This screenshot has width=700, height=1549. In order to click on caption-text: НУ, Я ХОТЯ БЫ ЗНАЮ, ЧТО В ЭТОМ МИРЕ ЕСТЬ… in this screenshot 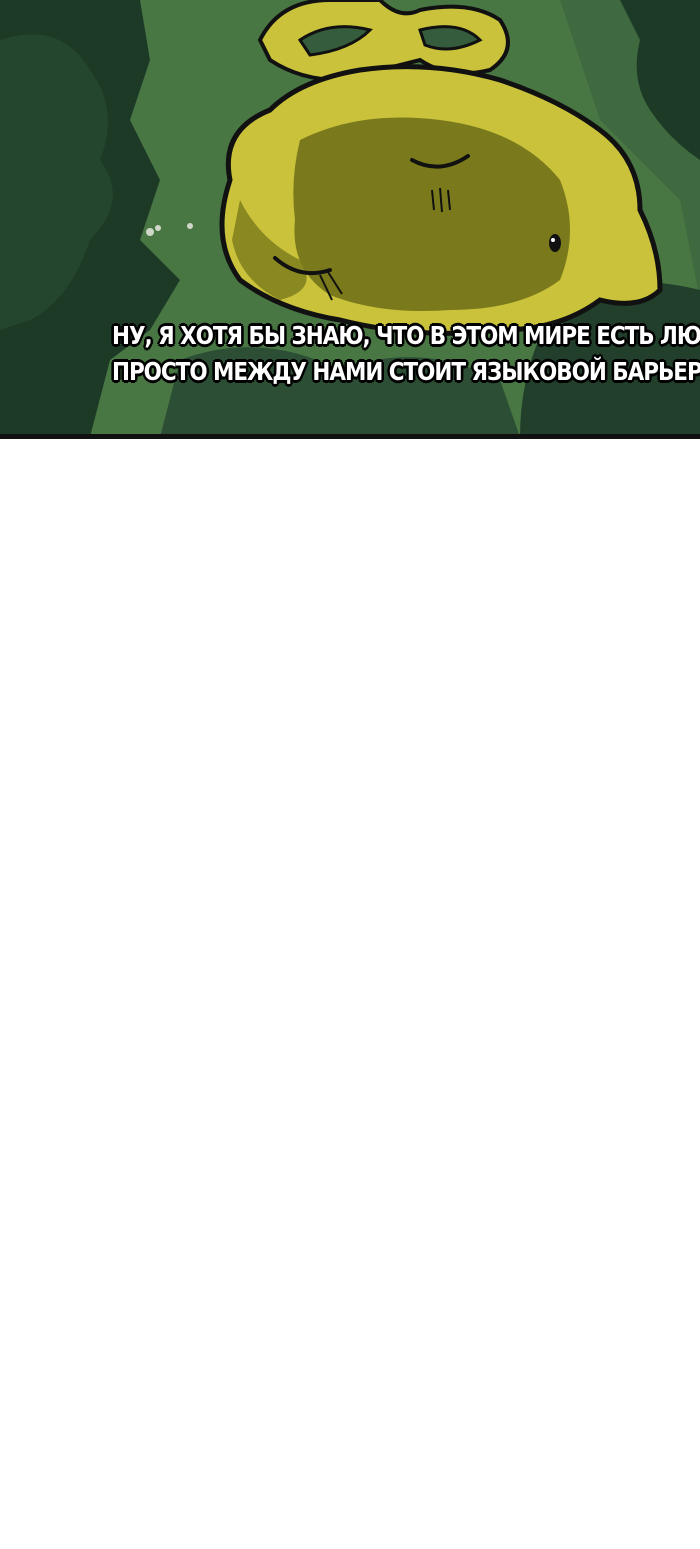, I will do `click(406, 354)`.